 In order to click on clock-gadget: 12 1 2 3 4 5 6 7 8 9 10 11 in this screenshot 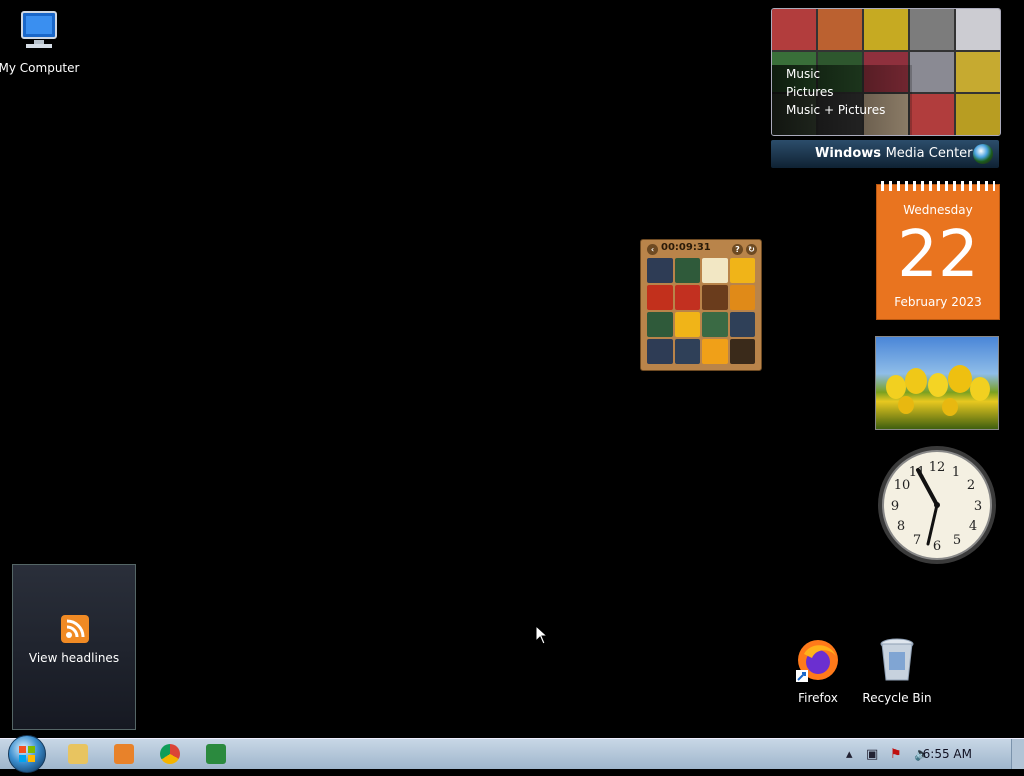, I will do `click(937, 505)`.